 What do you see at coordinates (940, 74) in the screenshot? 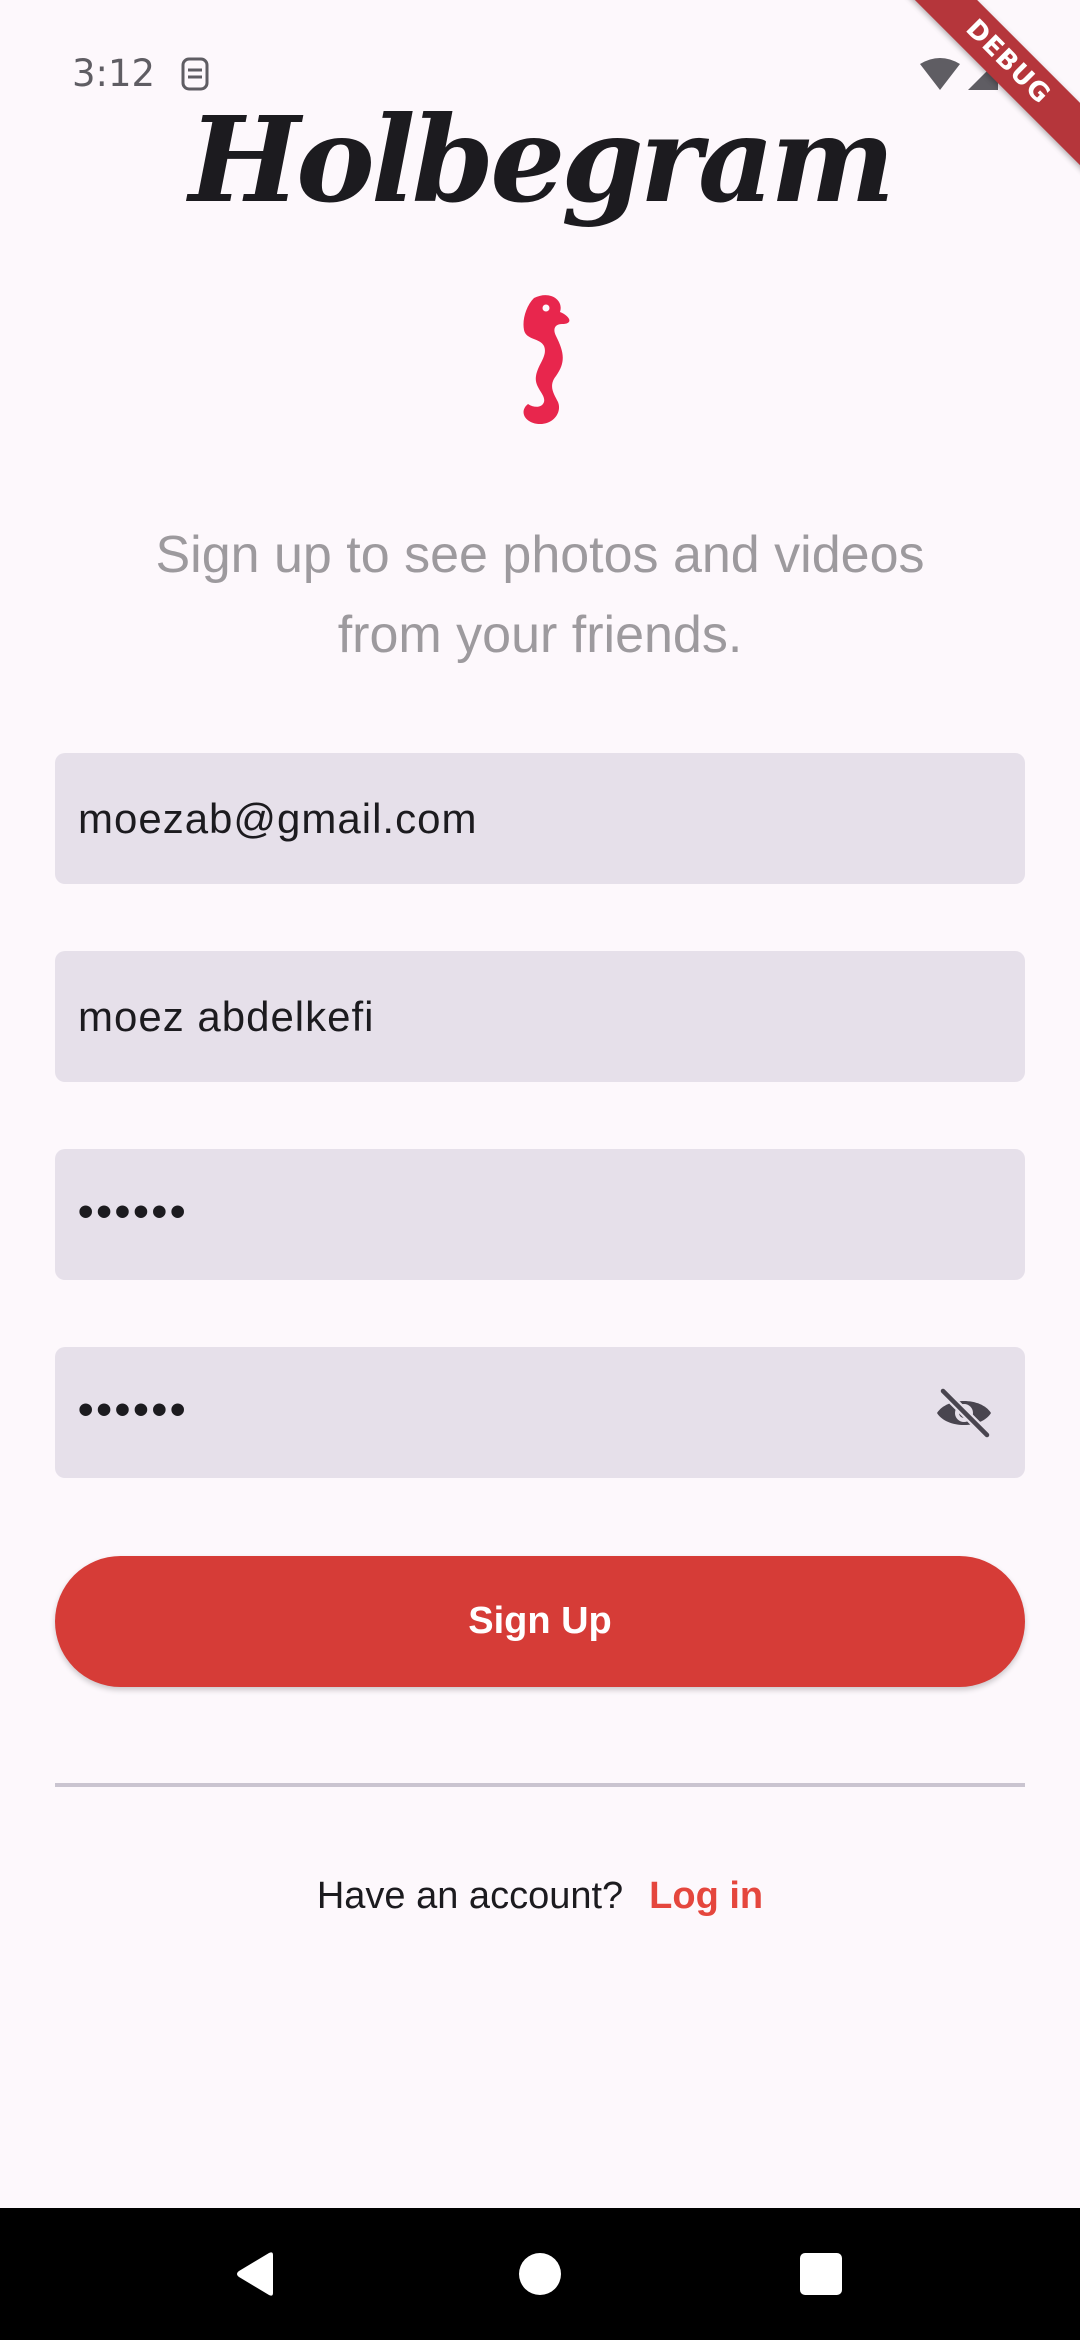
I see `wifi-icon` at bounding box center [940, 74].